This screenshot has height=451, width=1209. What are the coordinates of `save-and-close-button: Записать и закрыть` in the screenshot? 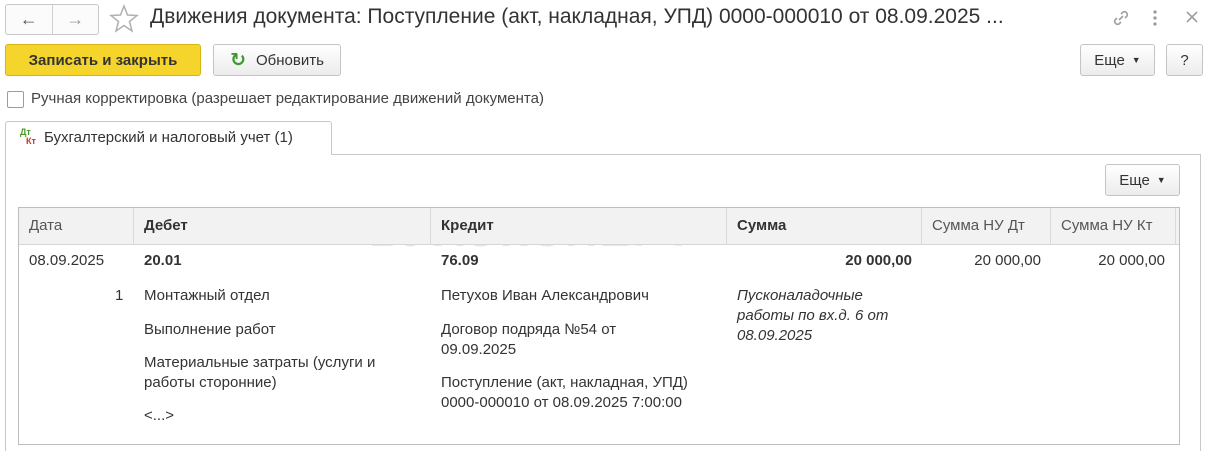 It's located at (103, 60).